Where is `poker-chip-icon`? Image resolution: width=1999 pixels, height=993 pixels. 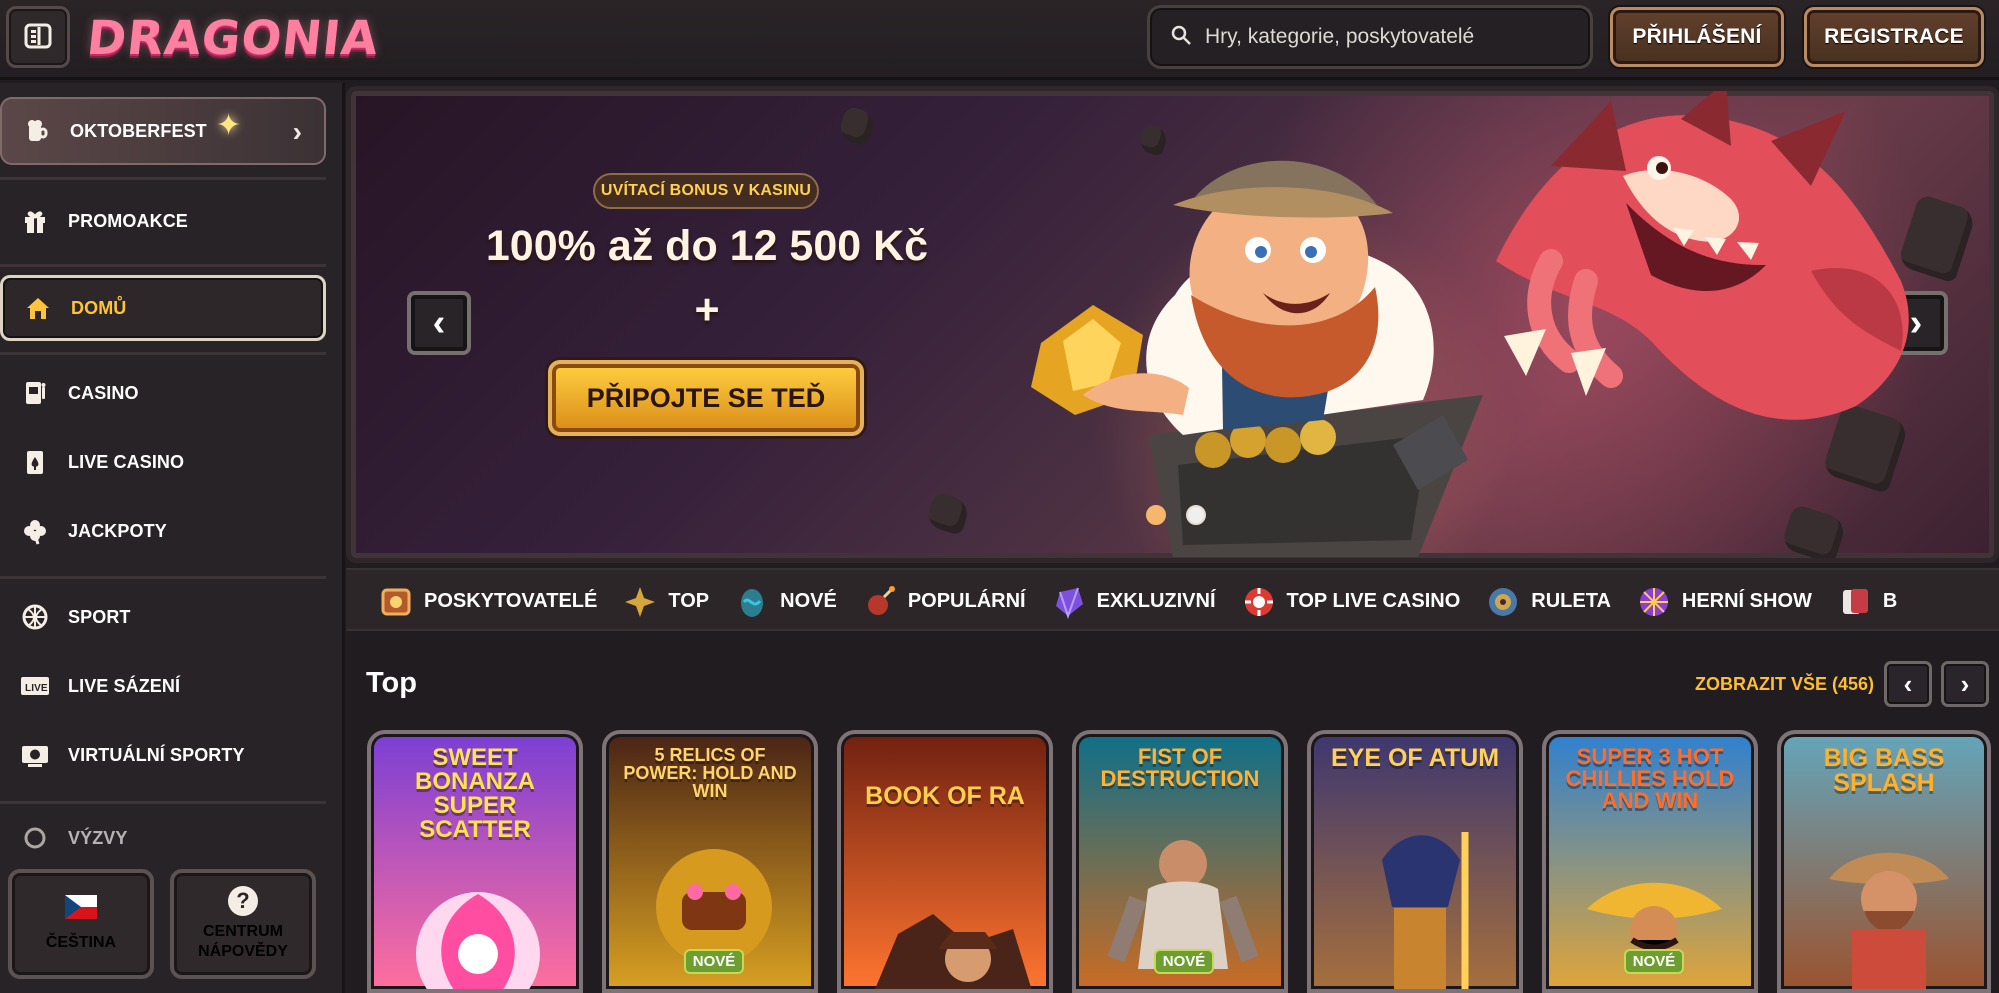
poker-chip-icon is located at coordinates (1259, 602).